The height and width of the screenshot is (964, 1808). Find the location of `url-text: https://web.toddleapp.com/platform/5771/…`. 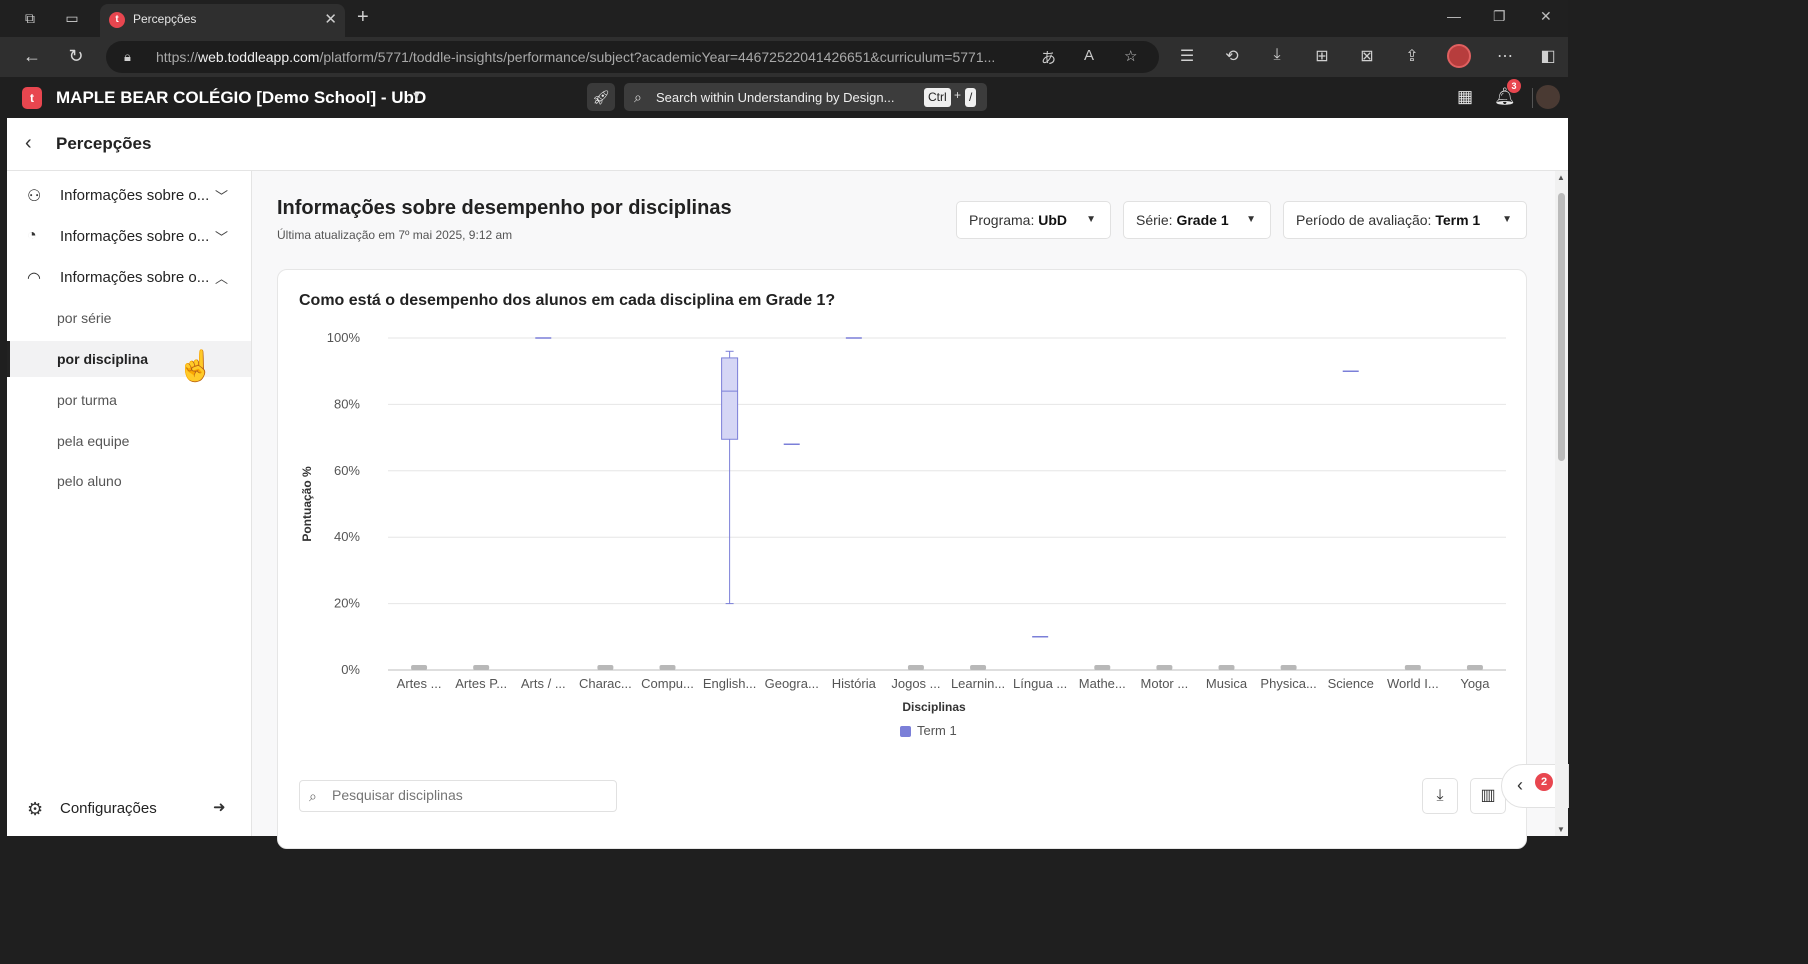

url-text: https://web.toddleapp.com/platform/5771/… is located at coordinates (593, 57).